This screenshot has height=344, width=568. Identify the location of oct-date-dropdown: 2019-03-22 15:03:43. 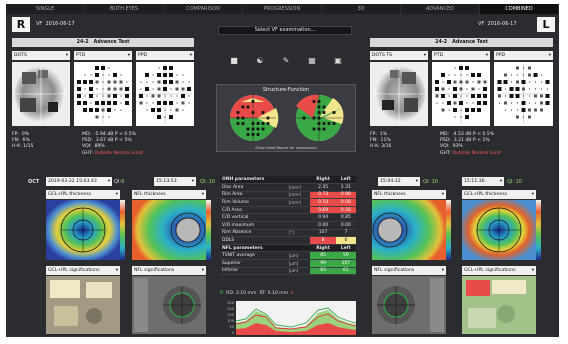
(79, 181).